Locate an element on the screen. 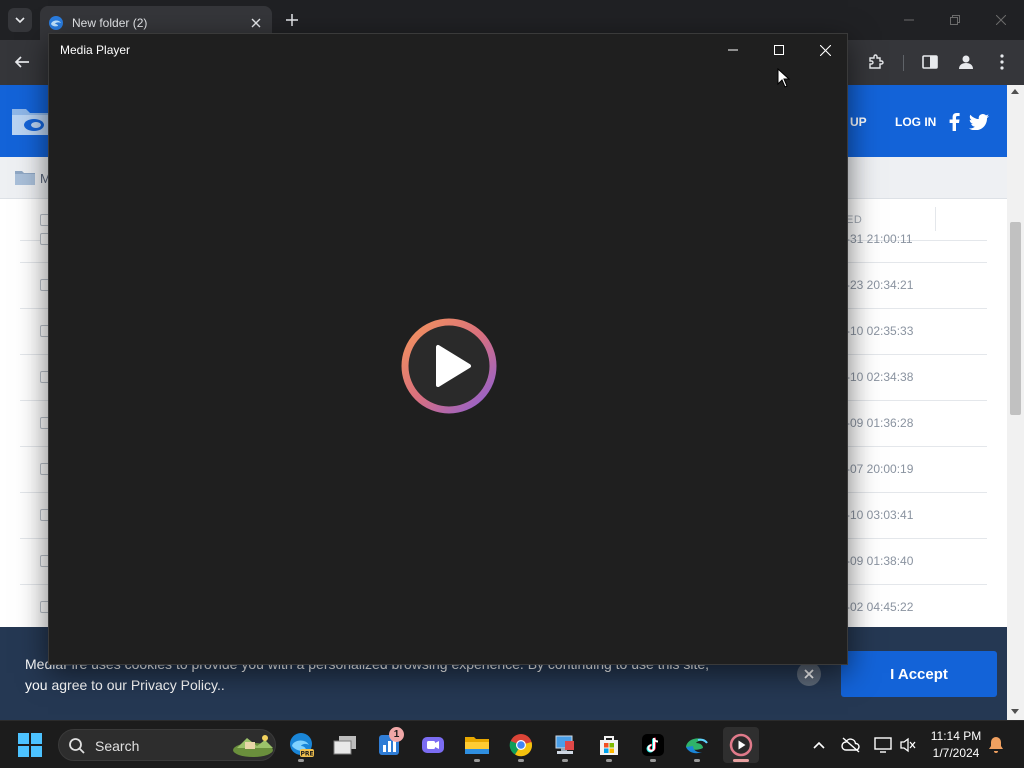  chrome-icon is located at coordinates (521, 745).